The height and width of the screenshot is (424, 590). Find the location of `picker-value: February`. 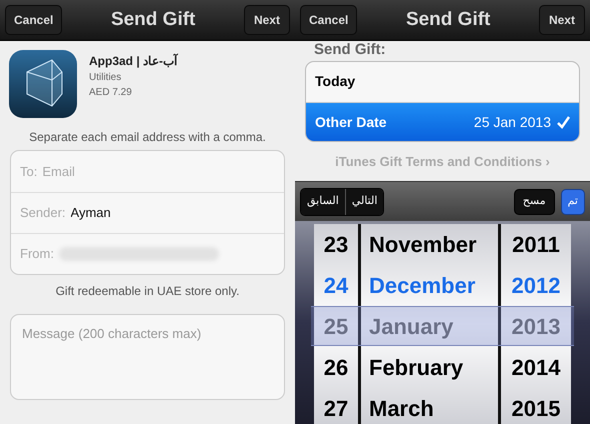

picker-value: February is located at coordinates (433, 367).